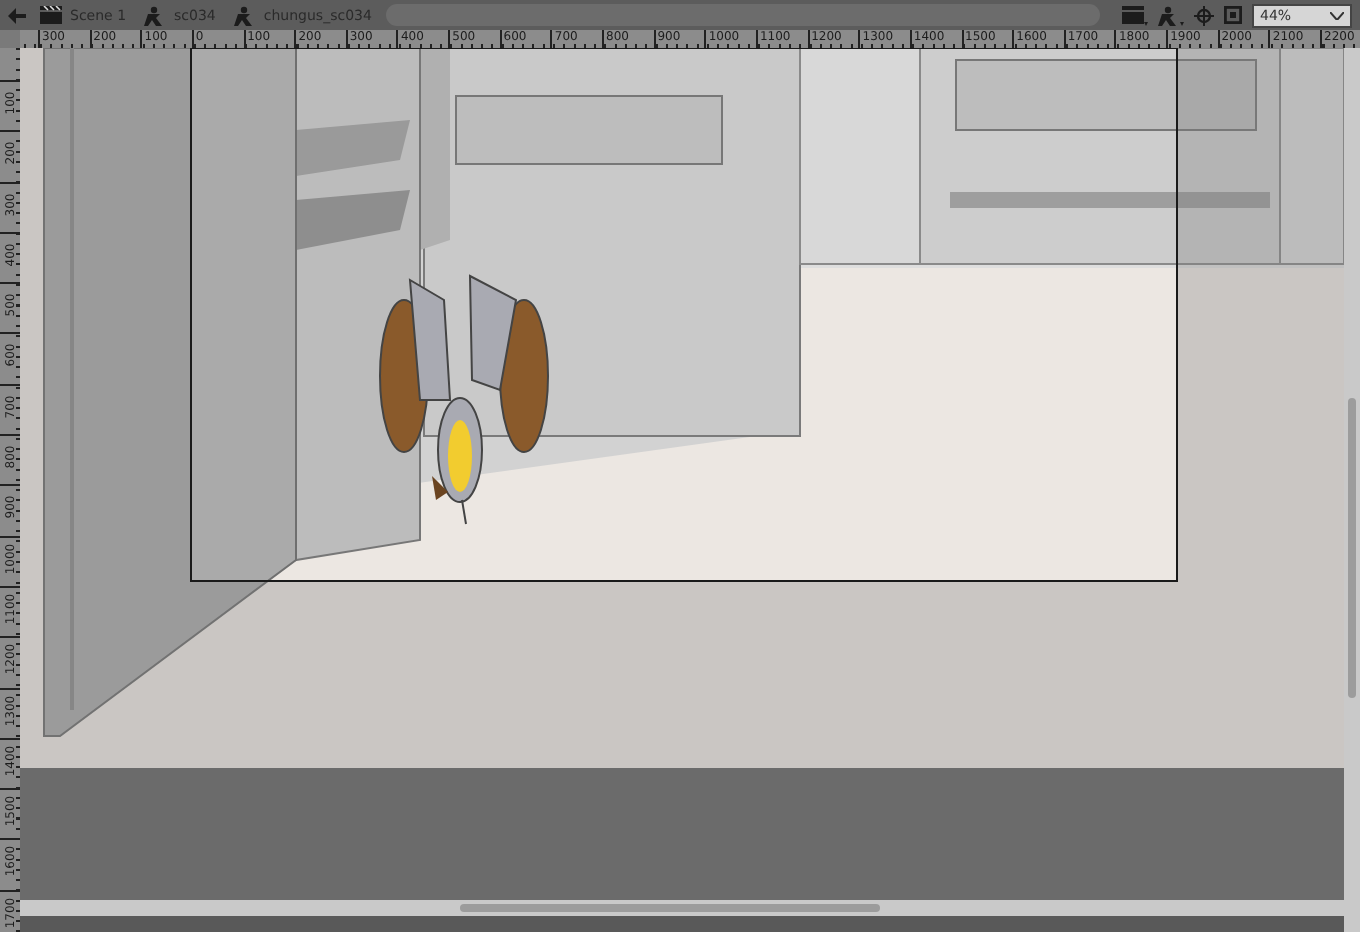 Image resolution: width=1360 pixels, height=932 pixels. What do you see at coordinates (1337, 15) in the screenshot?
I see `caret-icon` at bounding box center [1337, 15].